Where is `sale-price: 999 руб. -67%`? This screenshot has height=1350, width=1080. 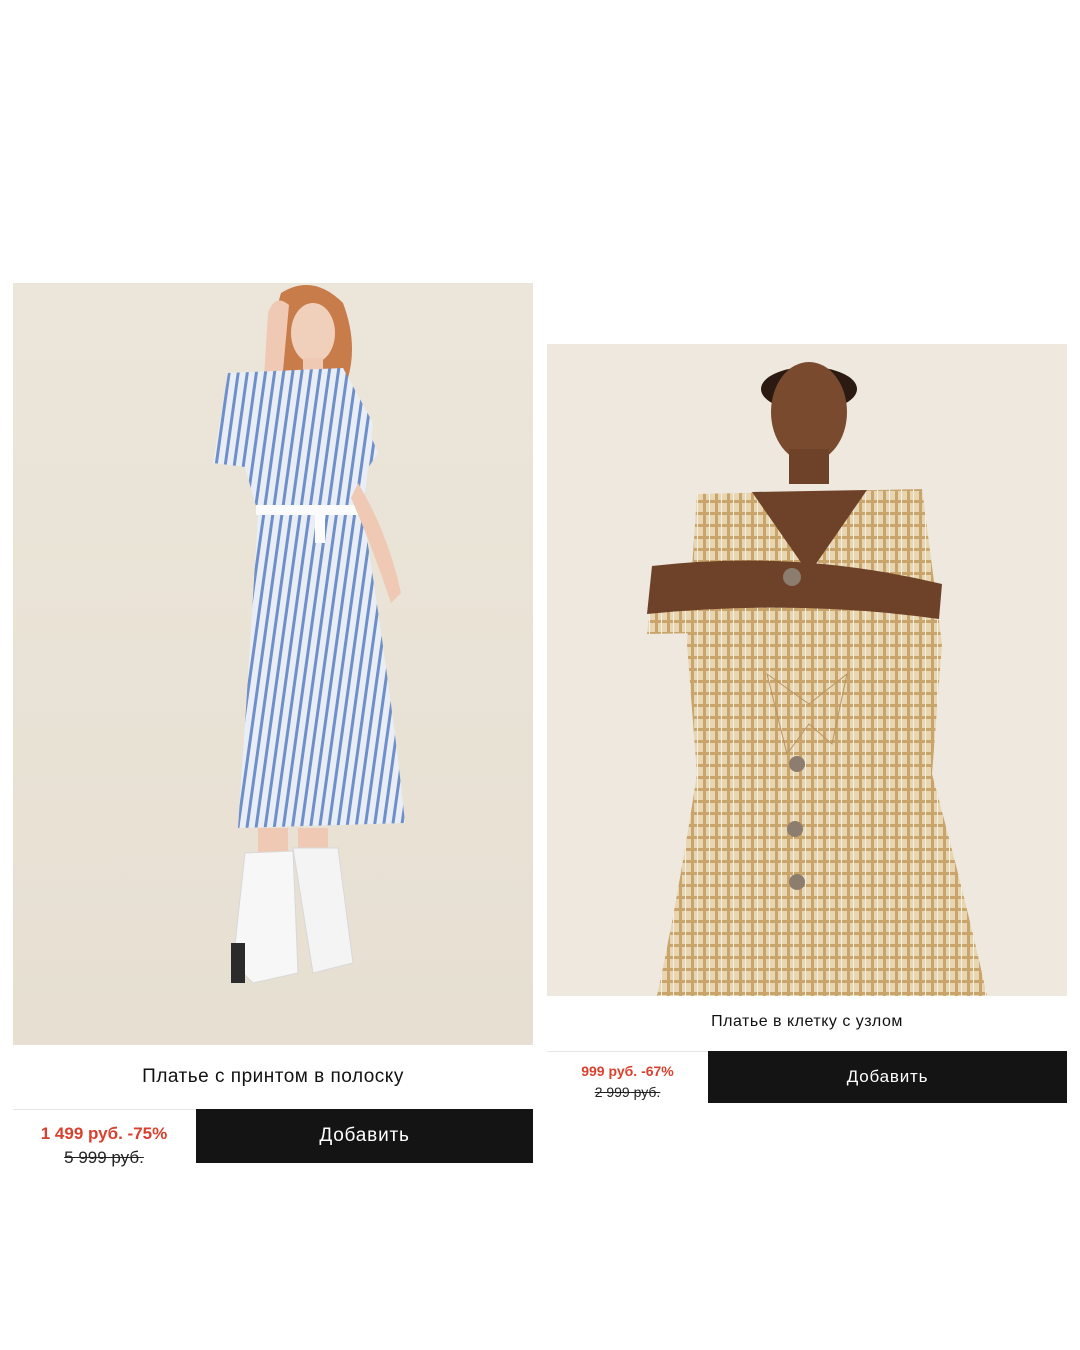 sale-price: 999 руб. -67% is located at coordinates (627, 1071).